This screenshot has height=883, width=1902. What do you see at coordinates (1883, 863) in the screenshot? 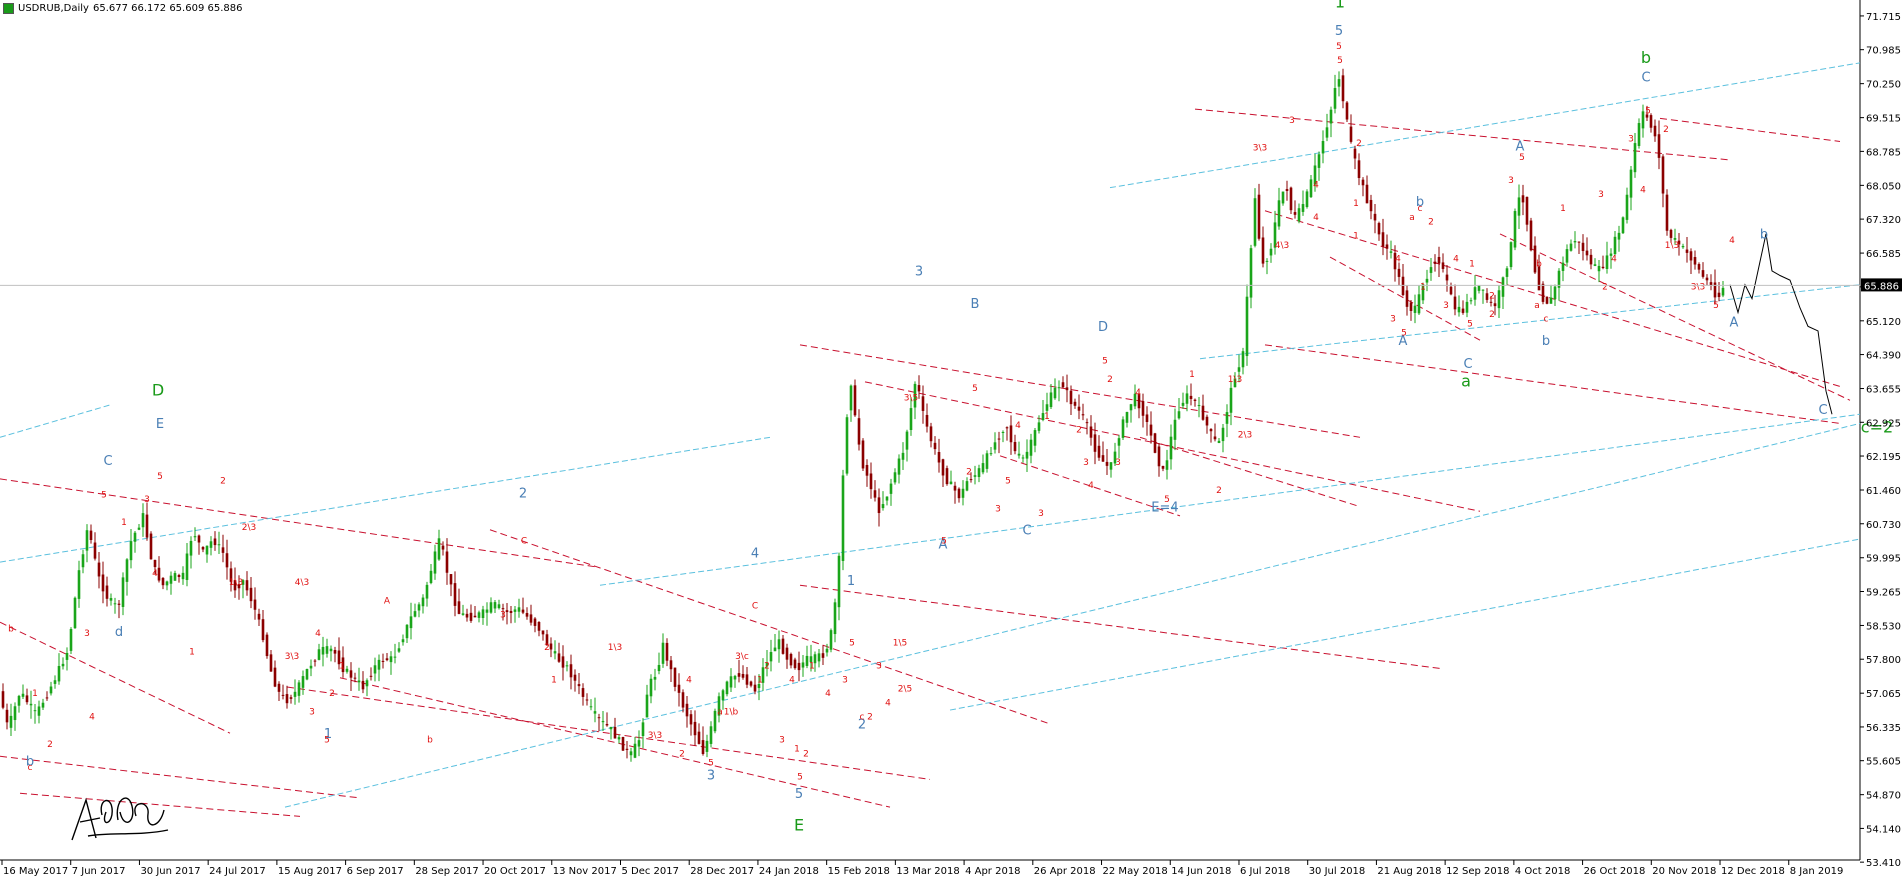
I see `price-tick-label: 53.410` at bounding box center [1883, 863].